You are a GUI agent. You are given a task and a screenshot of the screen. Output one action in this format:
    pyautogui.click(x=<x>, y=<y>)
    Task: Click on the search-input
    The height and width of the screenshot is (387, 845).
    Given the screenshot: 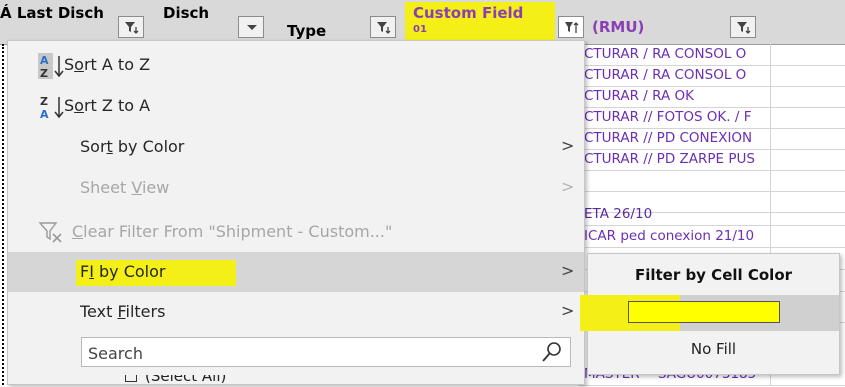 What is the action you would take?
    pyautogui.click(x=303, y=353)
    